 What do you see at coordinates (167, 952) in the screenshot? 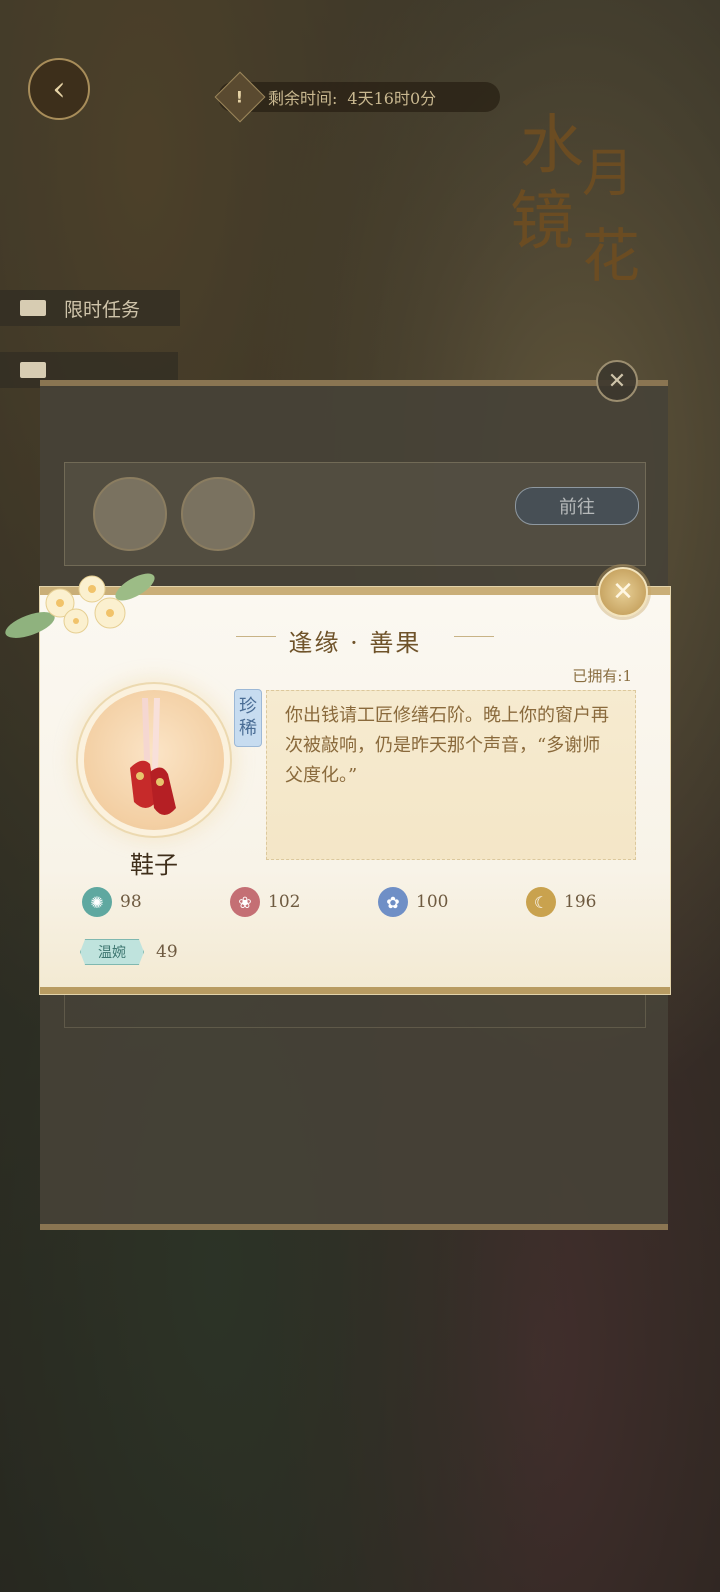
I see `trait-value: 49` at bounding box center [167, 952].